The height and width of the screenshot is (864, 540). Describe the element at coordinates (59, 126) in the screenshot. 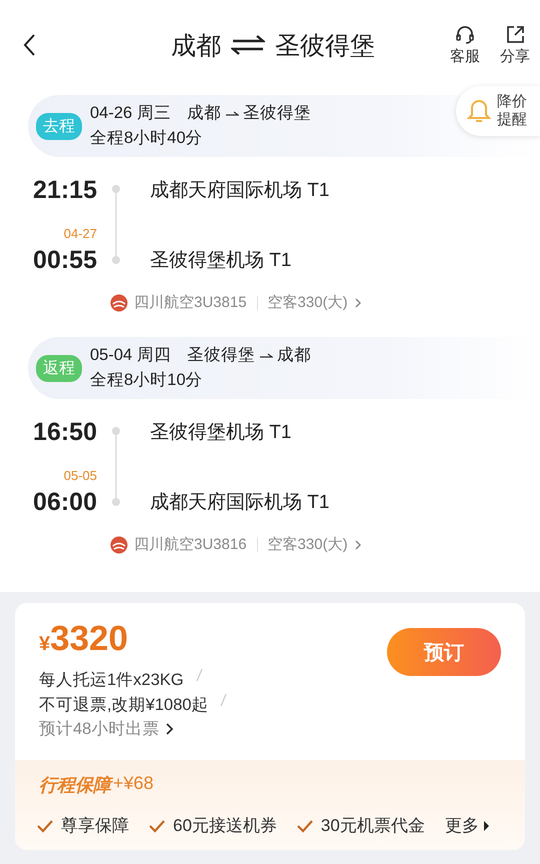

I see `trip-badge: 去程` at that location.